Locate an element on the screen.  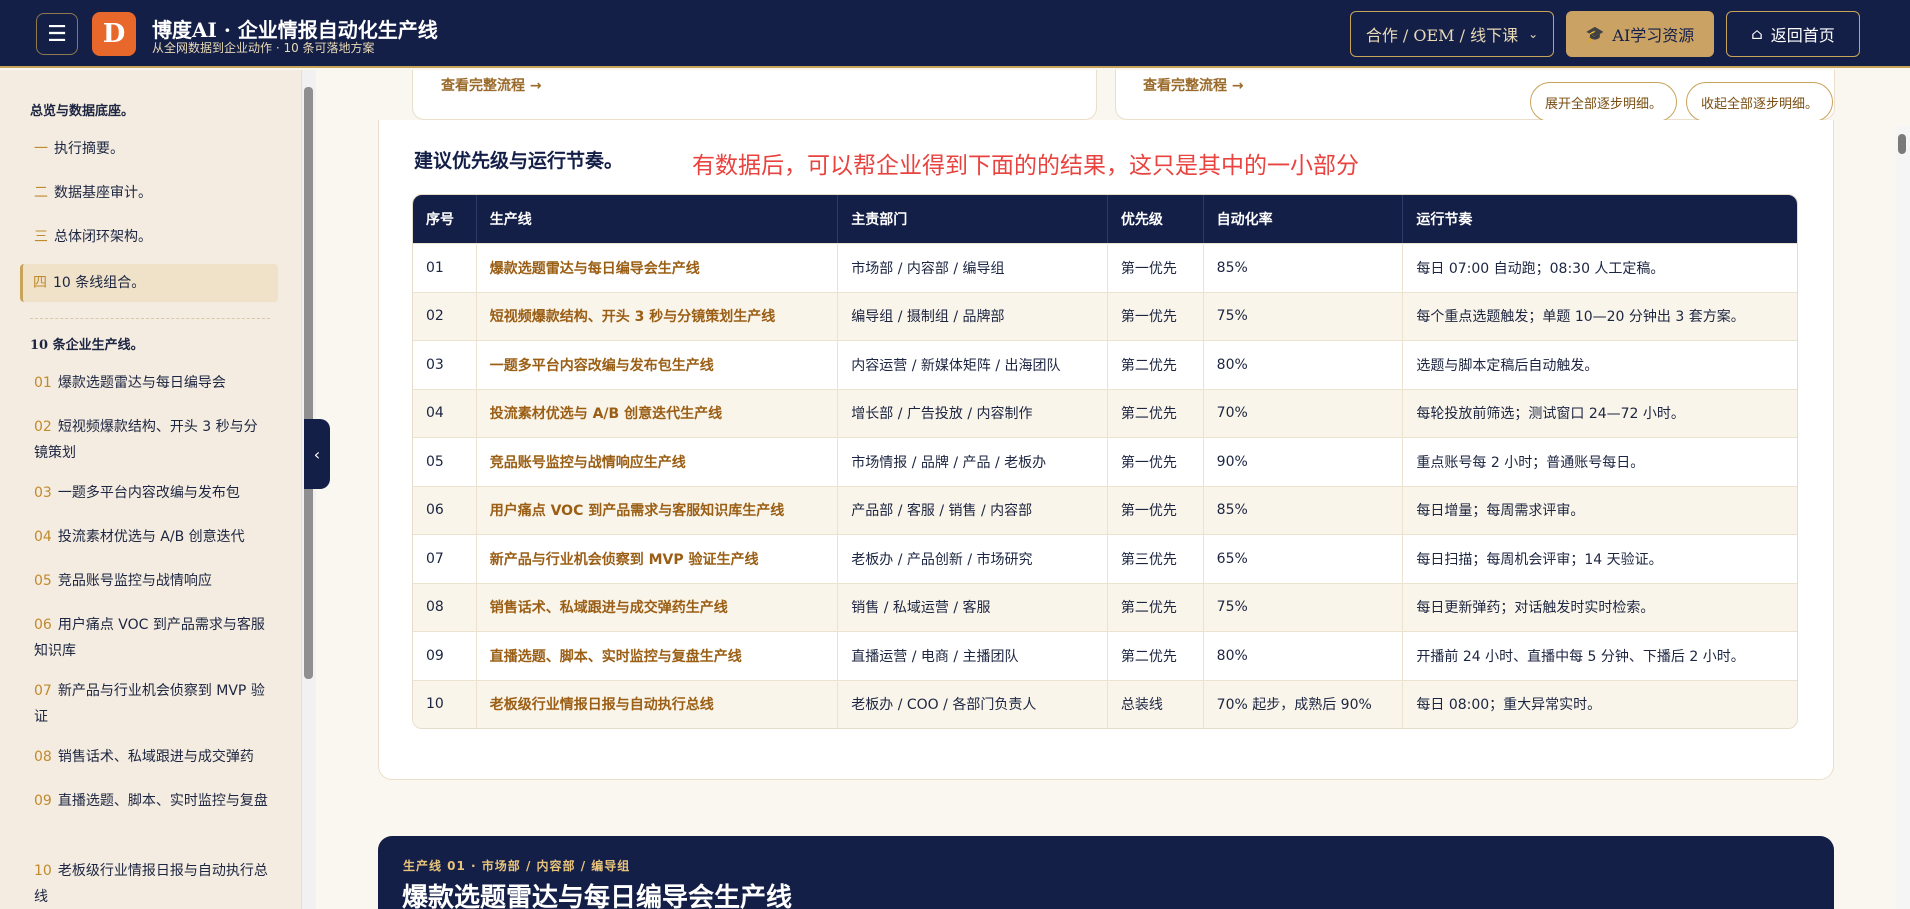
table-cell: 总装线 is located at coordinates (1155, 703).